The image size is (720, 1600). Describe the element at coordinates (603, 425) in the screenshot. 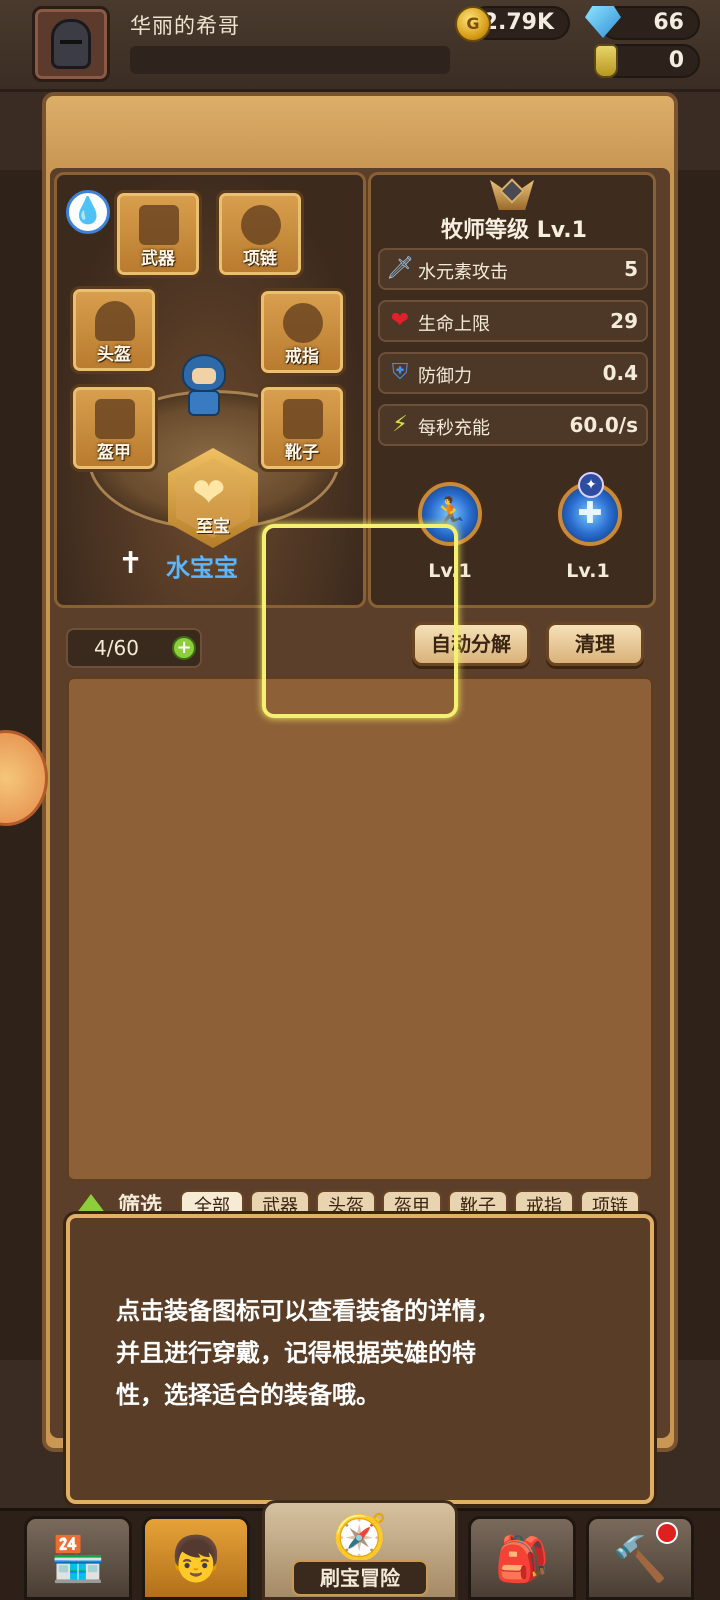

I see `stat-value: 60.0/s` at that location.